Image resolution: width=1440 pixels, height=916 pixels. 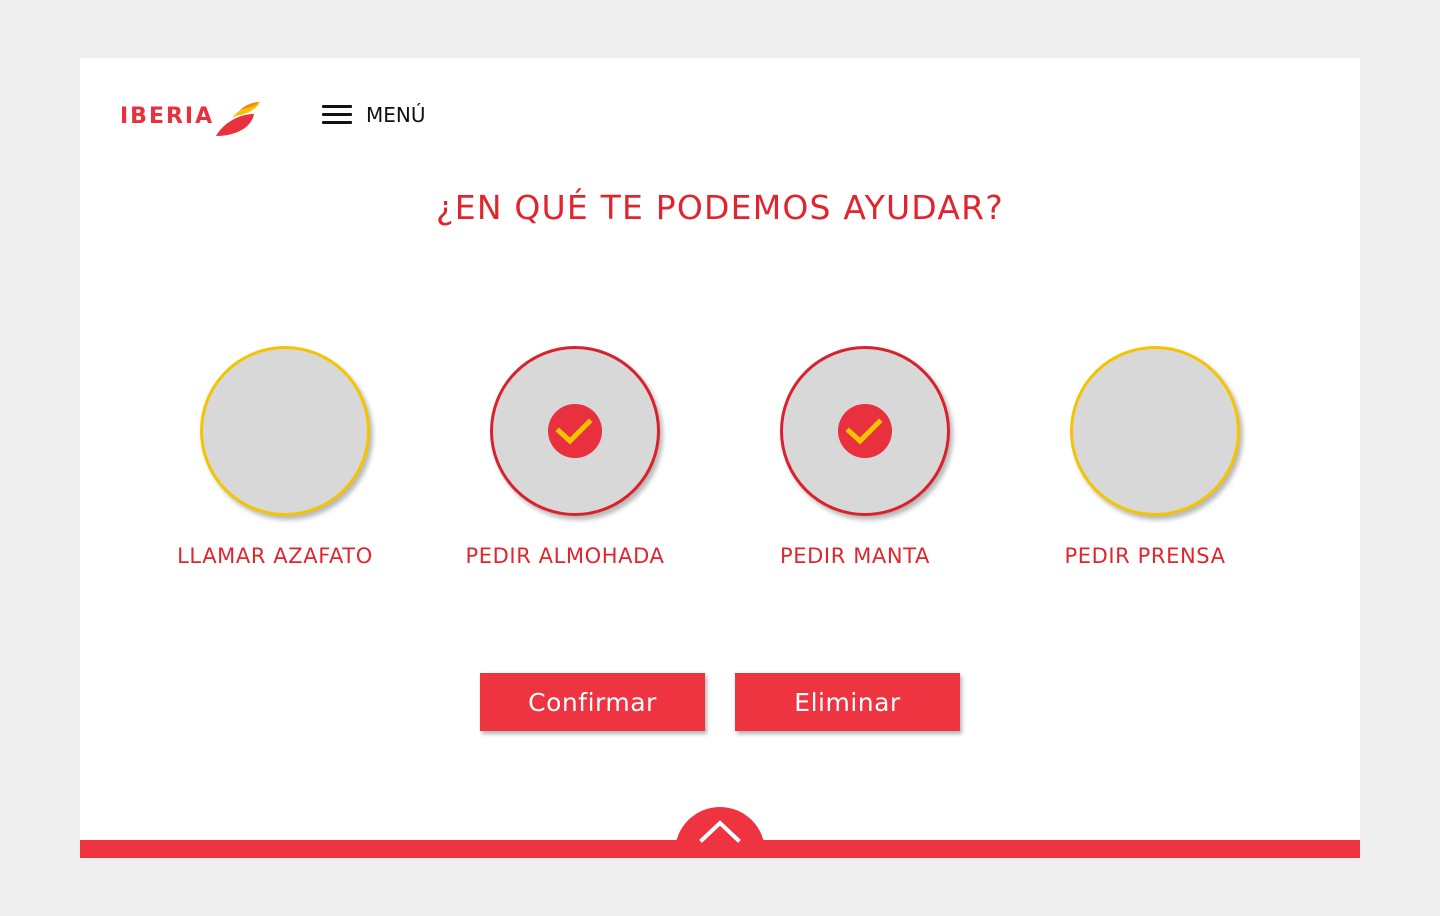 I want to click on option-label: PEDIR PRENSA, so click(x=1145, y=556).